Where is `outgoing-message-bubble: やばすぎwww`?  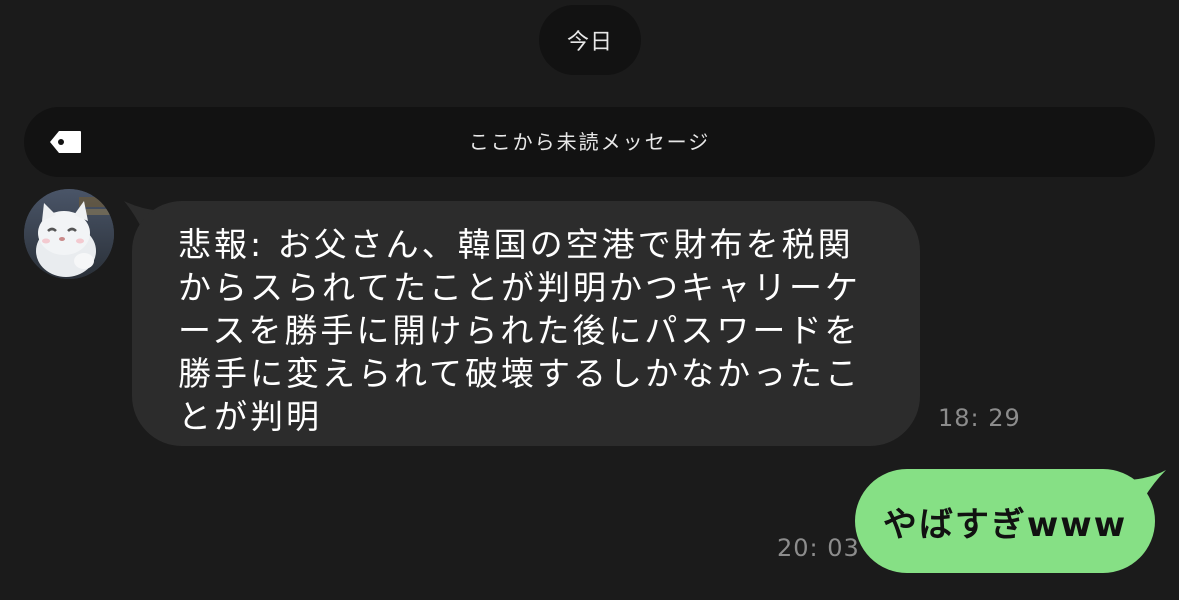 outgoing-message-bubble: やばすぎwww is located at coordinates (1005, 521).